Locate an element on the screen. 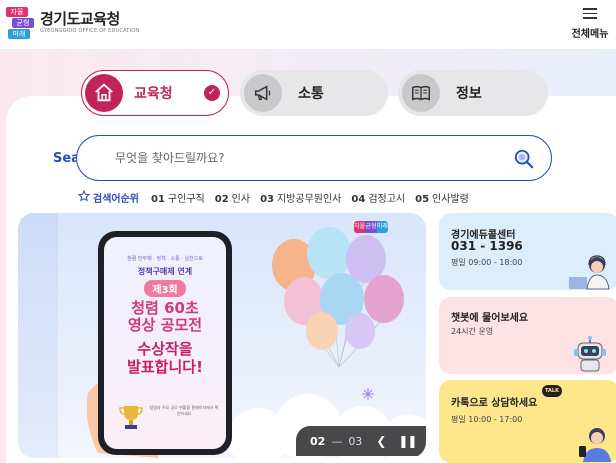 This screenshot has width=616, height=463. card-hours: 평일 10:00 - 17:00 is located at coordinates (487, 419).